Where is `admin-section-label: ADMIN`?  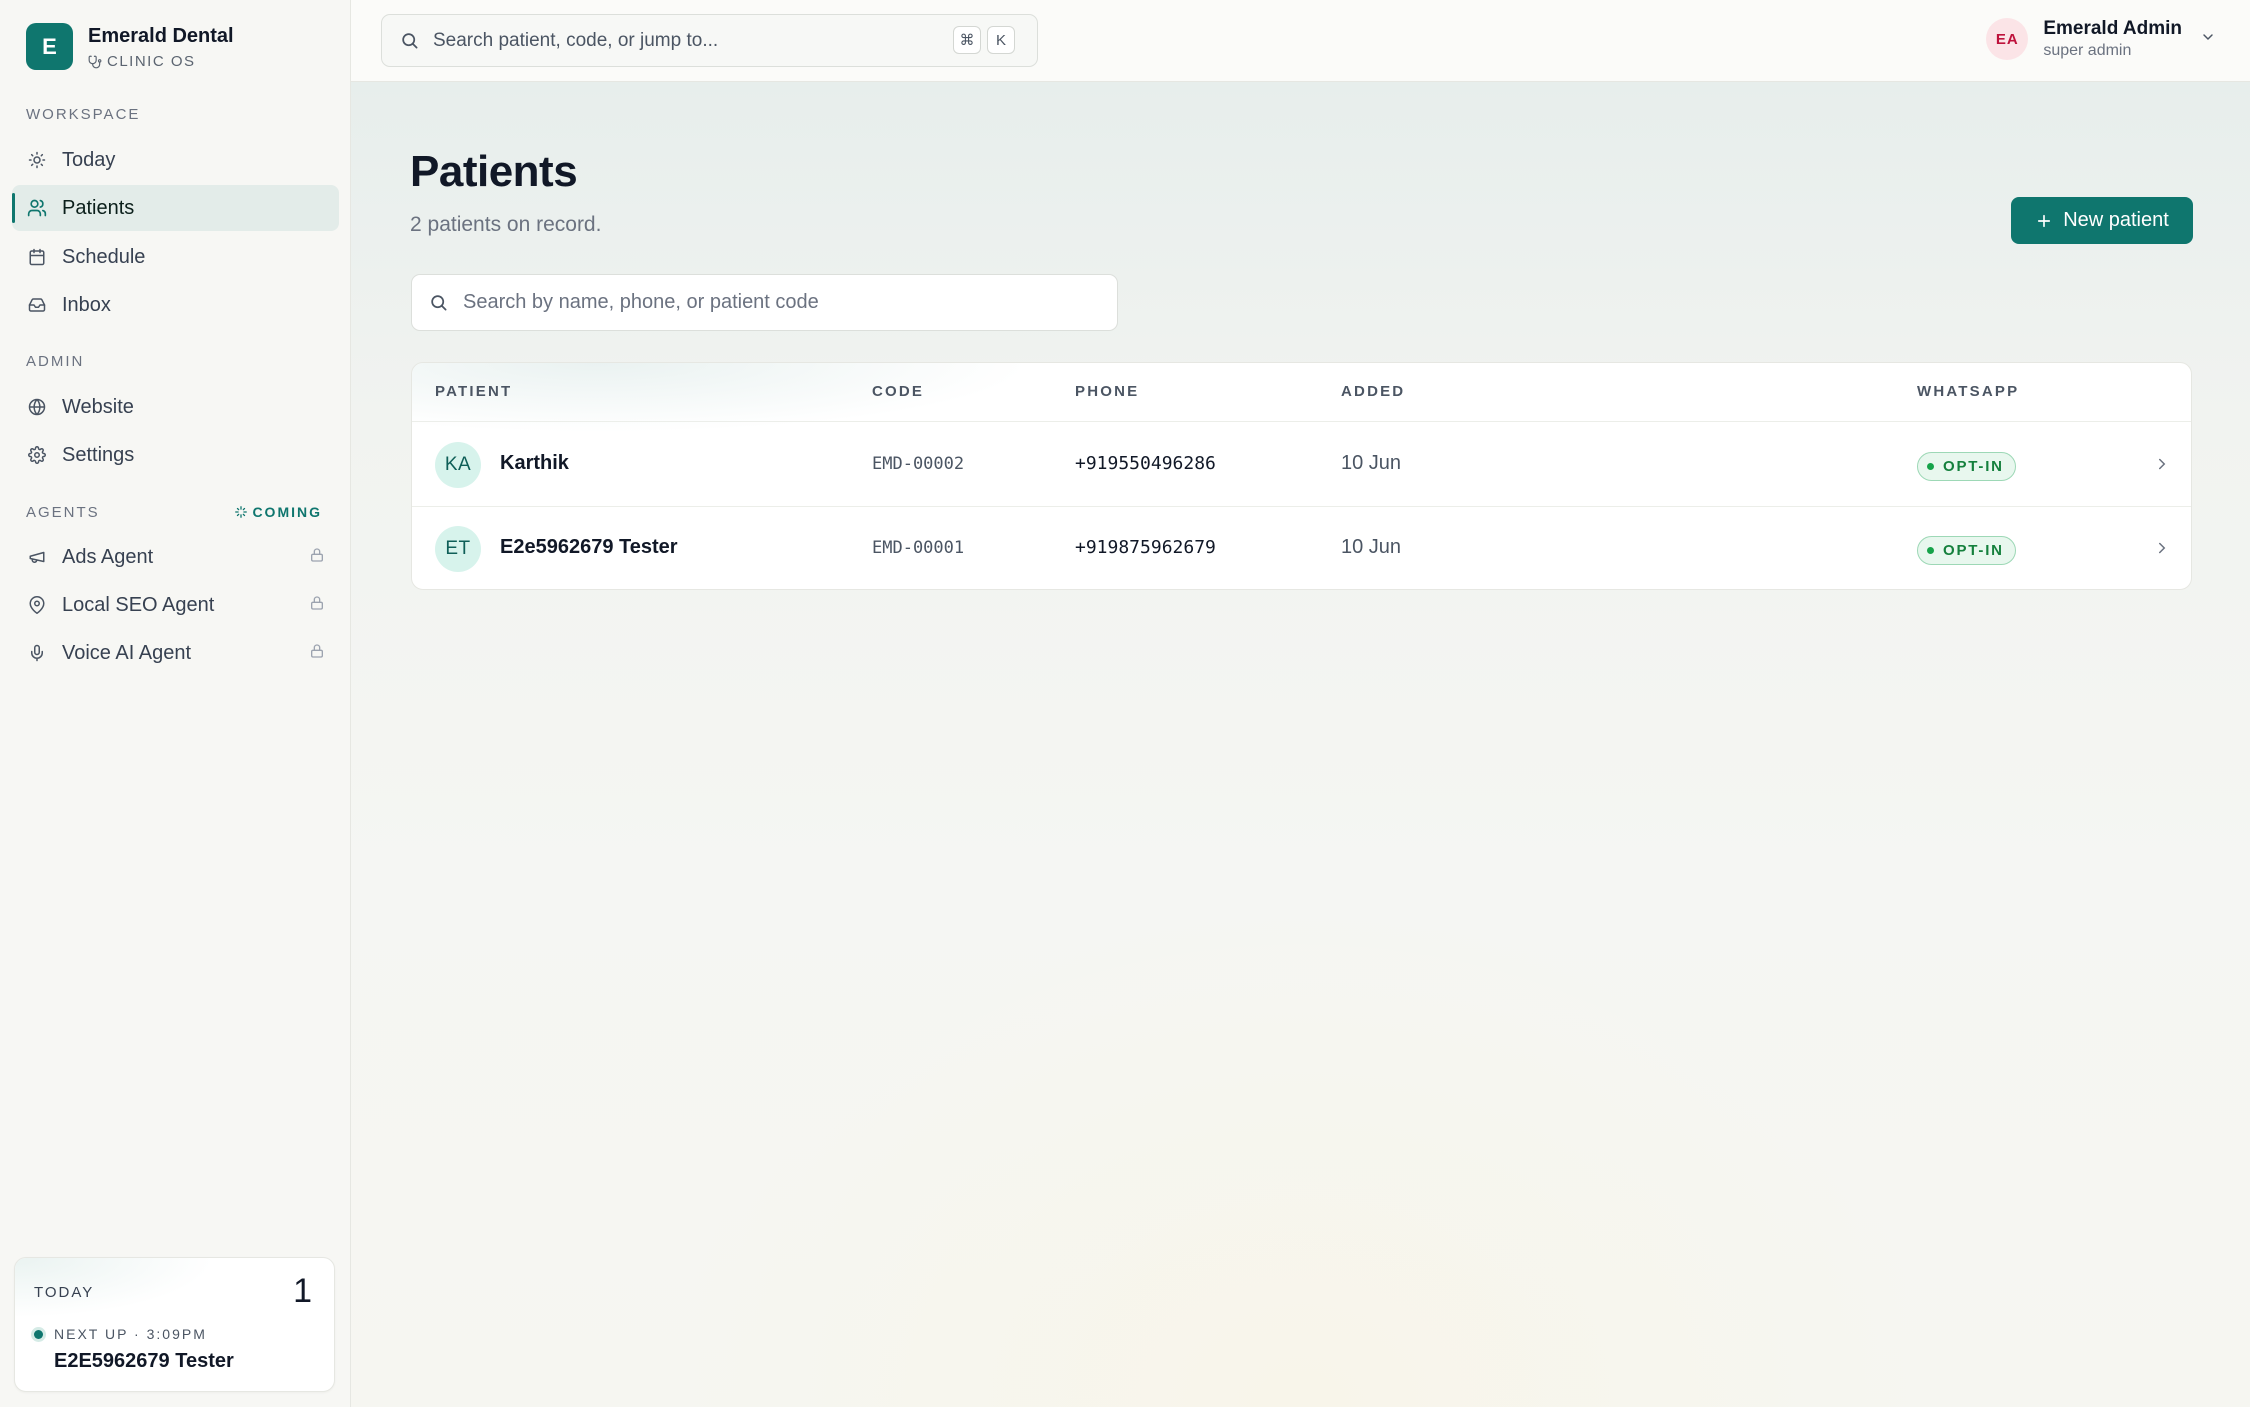
admin-section-label: ADMIN is located at coordinates (55, 361).